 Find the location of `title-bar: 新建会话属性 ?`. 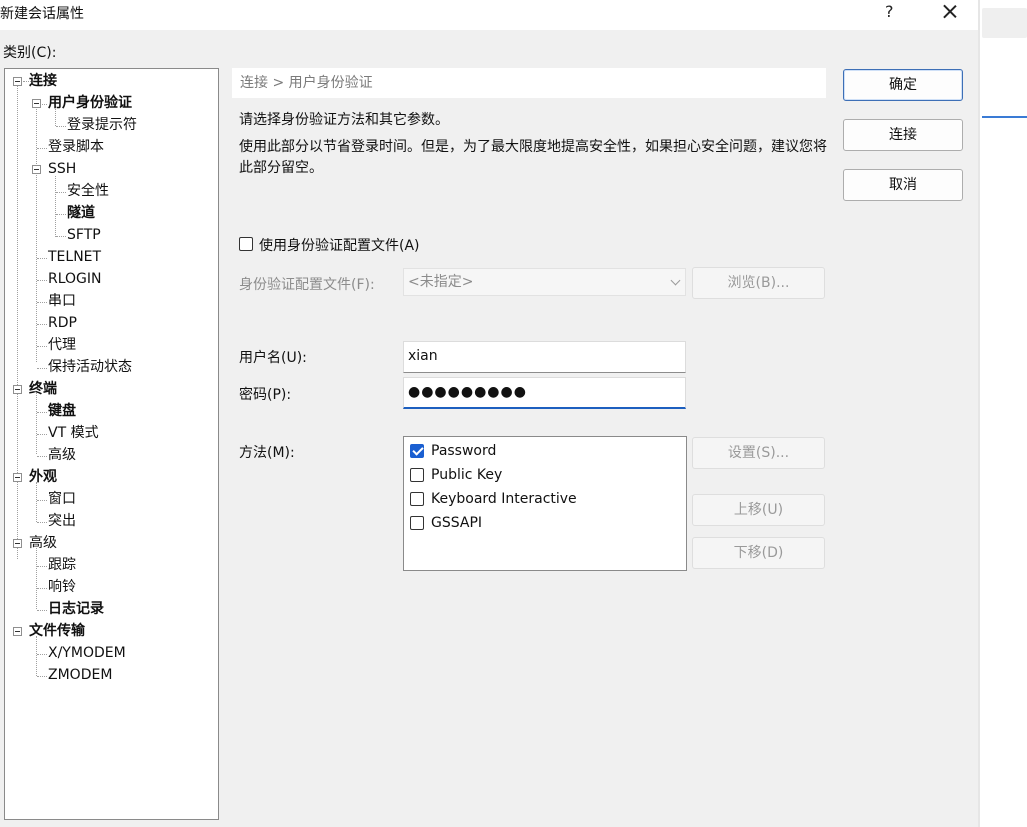

title-bar: 新建会话属性 ? is located at coordinates (489, 15).